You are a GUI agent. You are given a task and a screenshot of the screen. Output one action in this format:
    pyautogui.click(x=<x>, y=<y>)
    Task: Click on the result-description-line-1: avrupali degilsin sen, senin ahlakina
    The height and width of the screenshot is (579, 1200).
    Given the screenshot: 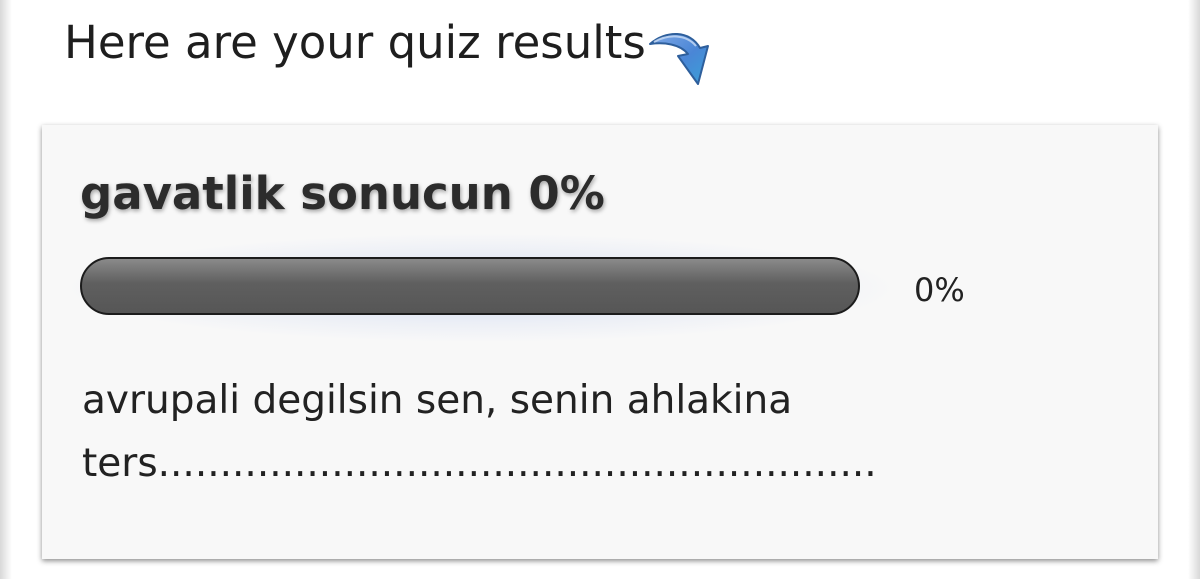 What is the action you would take?
    pyautogui.click(x=437, y=400)
    